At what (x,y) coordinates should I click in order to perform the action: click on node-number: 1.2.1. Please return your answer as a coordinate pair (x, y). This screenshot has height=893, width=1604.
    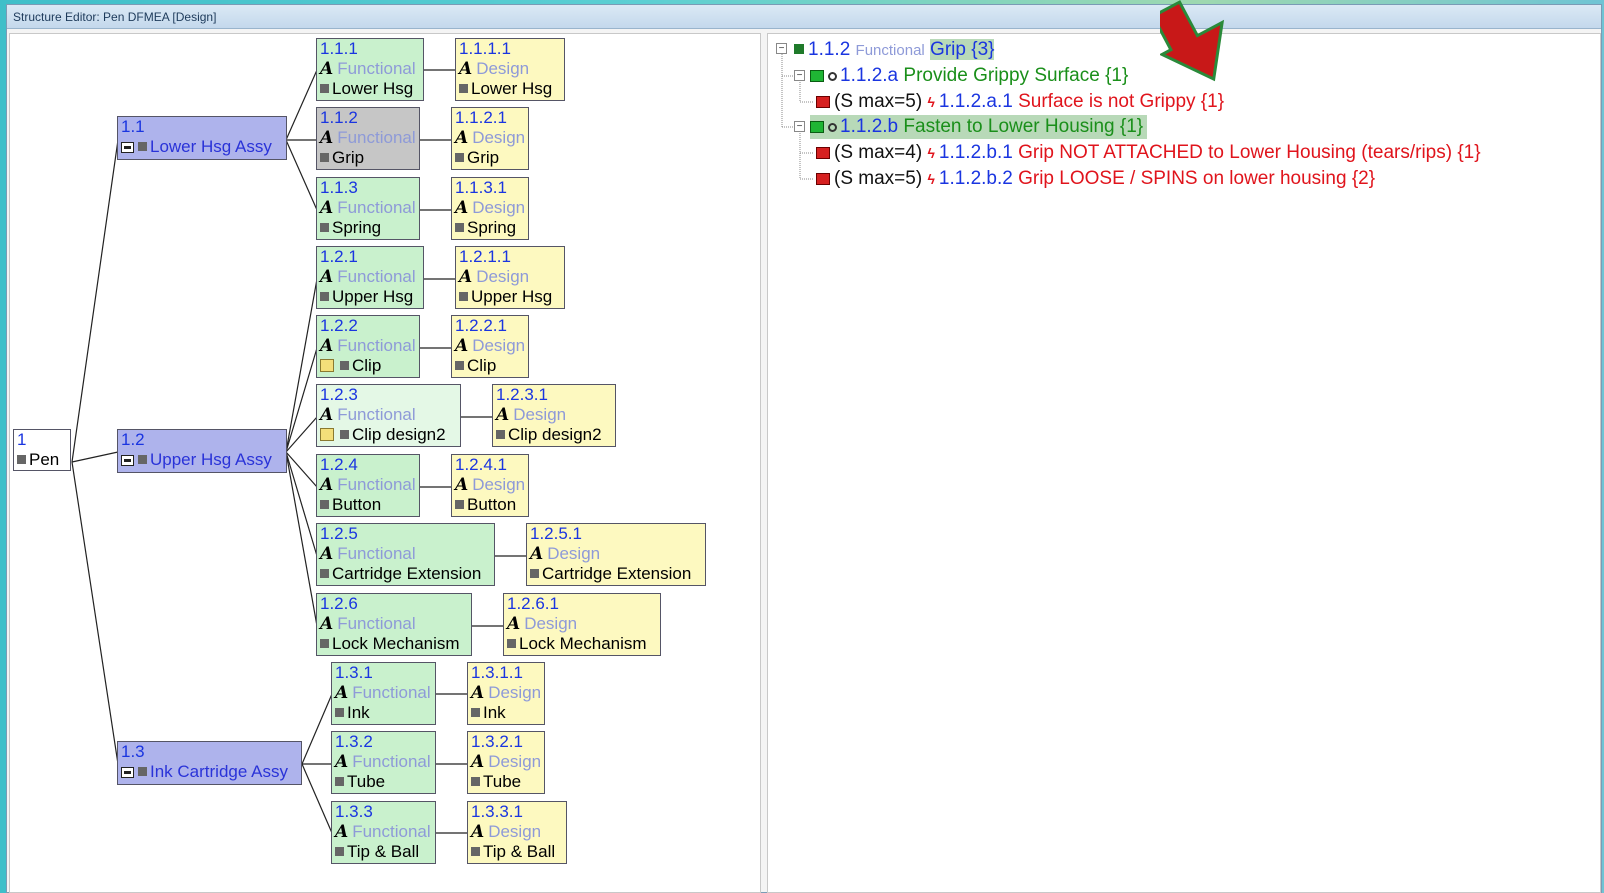
    Looking at the image, I should click on (339, 256).